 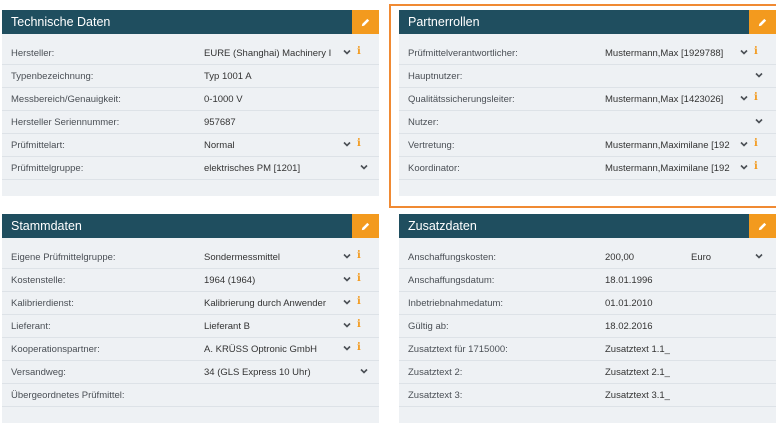 What do you see at coordinates (587, 303) in the screenshot?
I see `field-row: Inbetriebnahmedatum: 01.01.2010` at bounding box center [587, 303].